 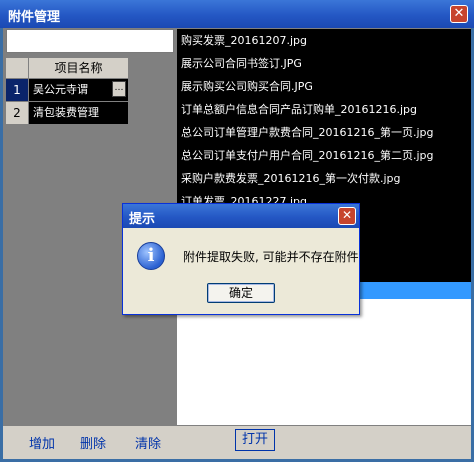 I want to click on info-icon: i, so click(x=151, y=256).